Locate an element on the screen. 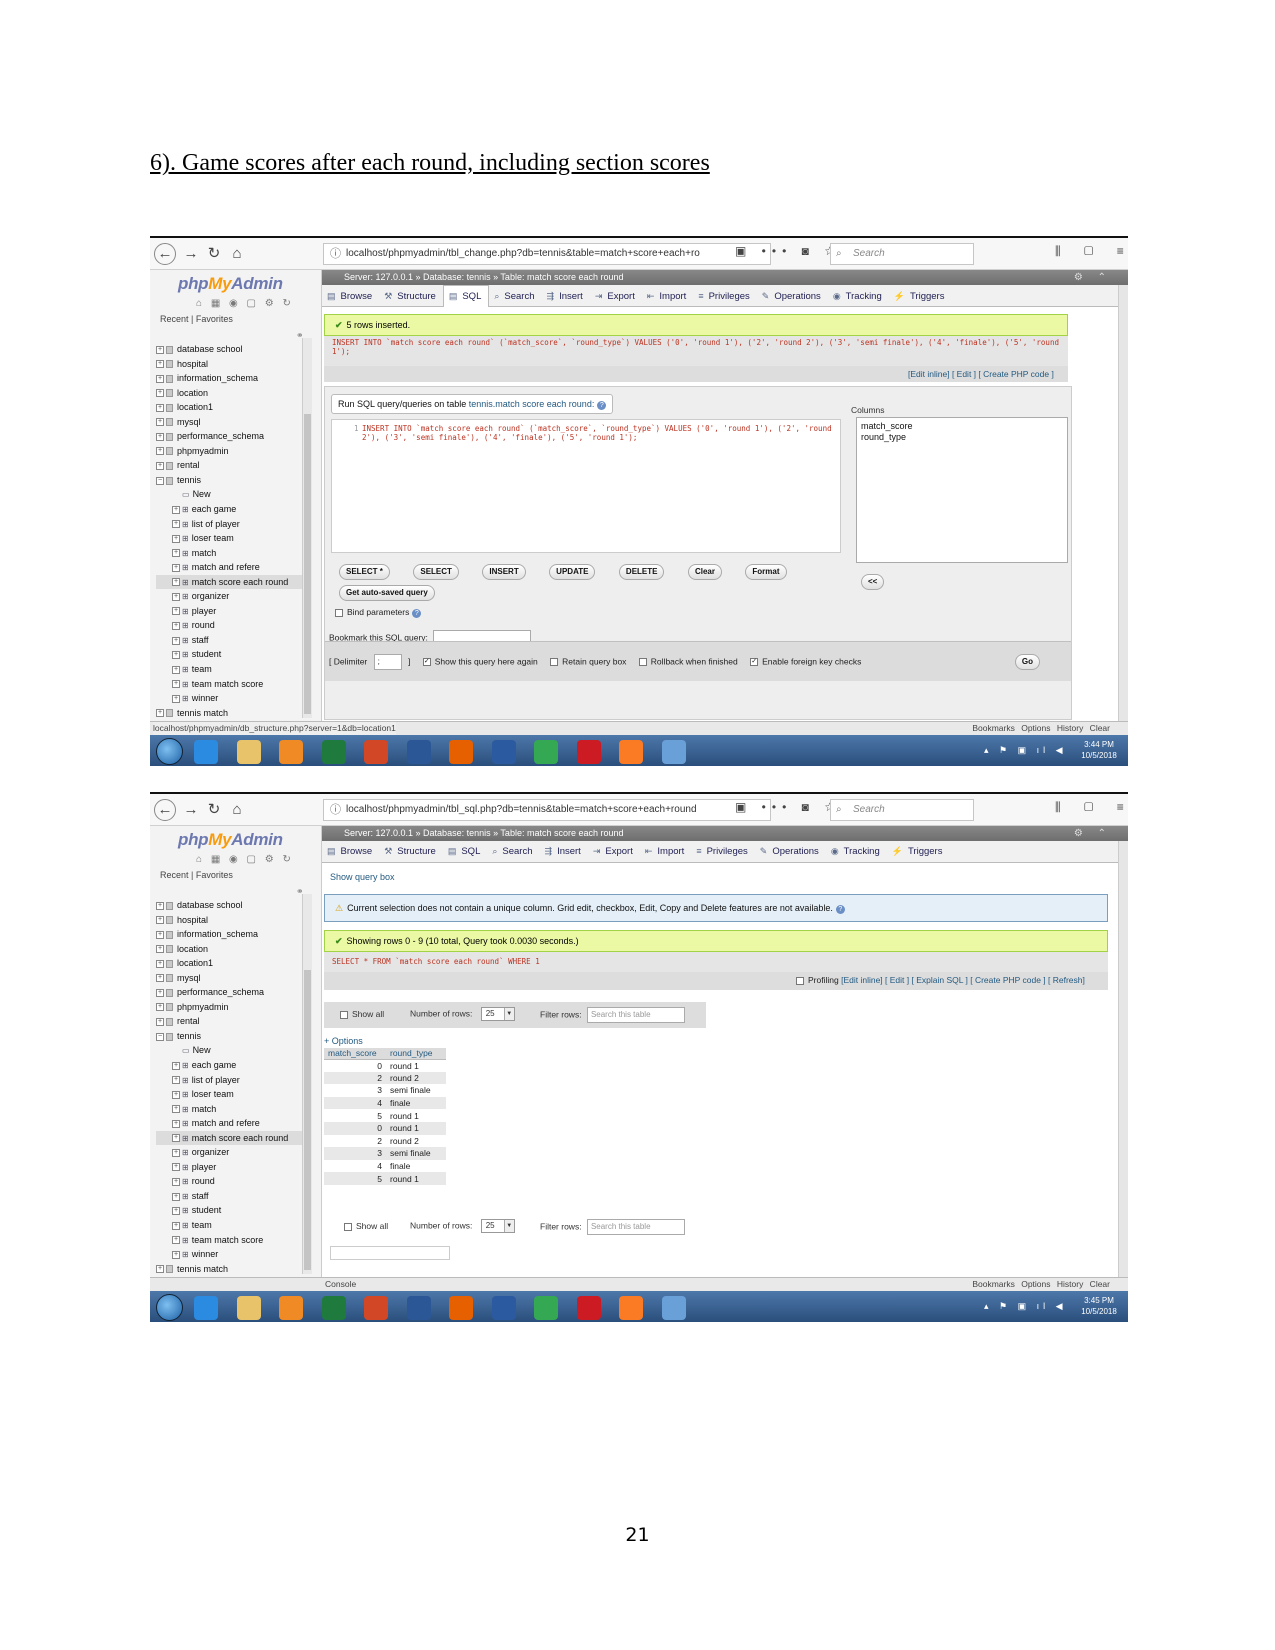 Image resolution: width=1275 pixels, height=1650 pixels. database-tree-item: + database school is located at coordinates (229, 905).